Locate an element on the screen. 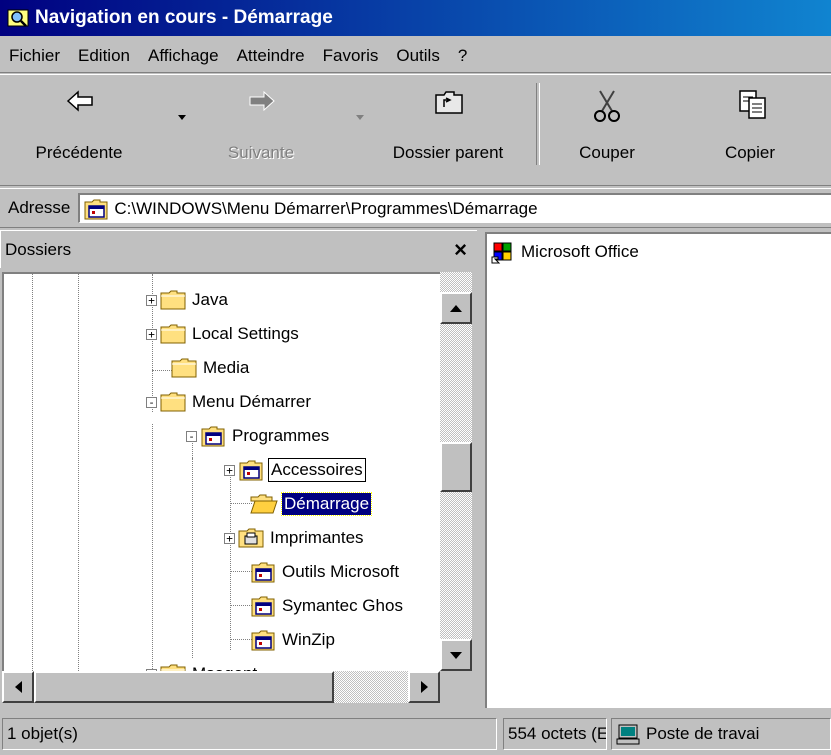  down-arrow-icon is located at coordinates (456, 655).